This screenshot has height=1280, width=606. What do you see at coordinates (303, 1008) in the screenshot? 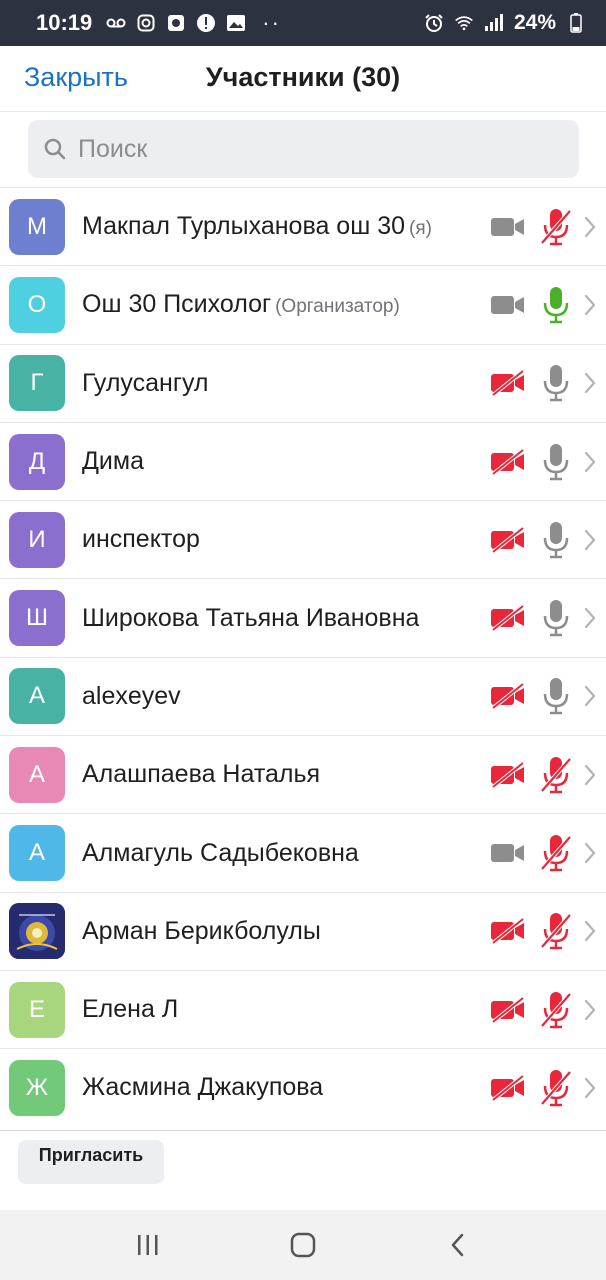
I see `participant-row: Е Елена Л` at bounding box center [303, 1008].